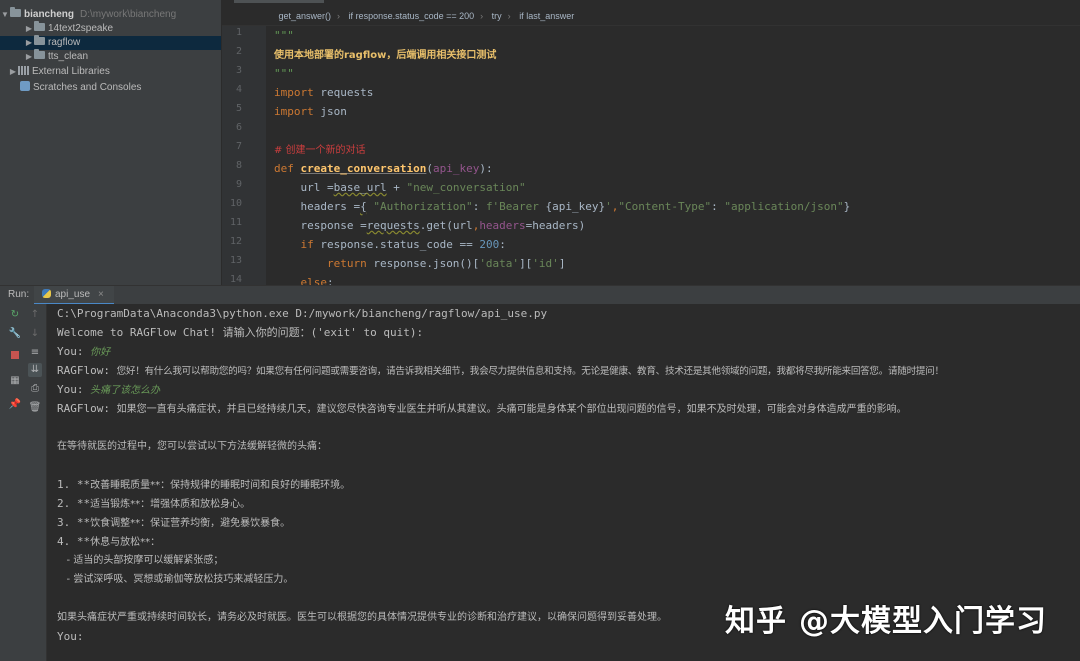 This screenshot has height=661, width=1080. What do you see at coordinates (110, 42) in the screenshot?
I see `tree-item-ragflow: ▶ ragflow` at bounding box center [110, 42].